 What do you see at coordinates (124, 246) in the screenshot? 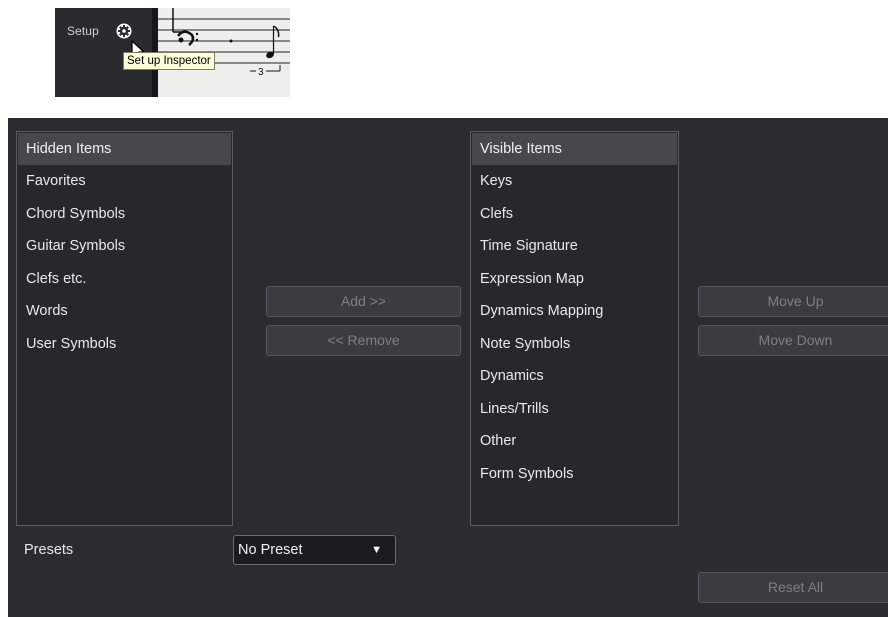
I see `list-item: Guitar Symbols` at bounding box center [124, 246].